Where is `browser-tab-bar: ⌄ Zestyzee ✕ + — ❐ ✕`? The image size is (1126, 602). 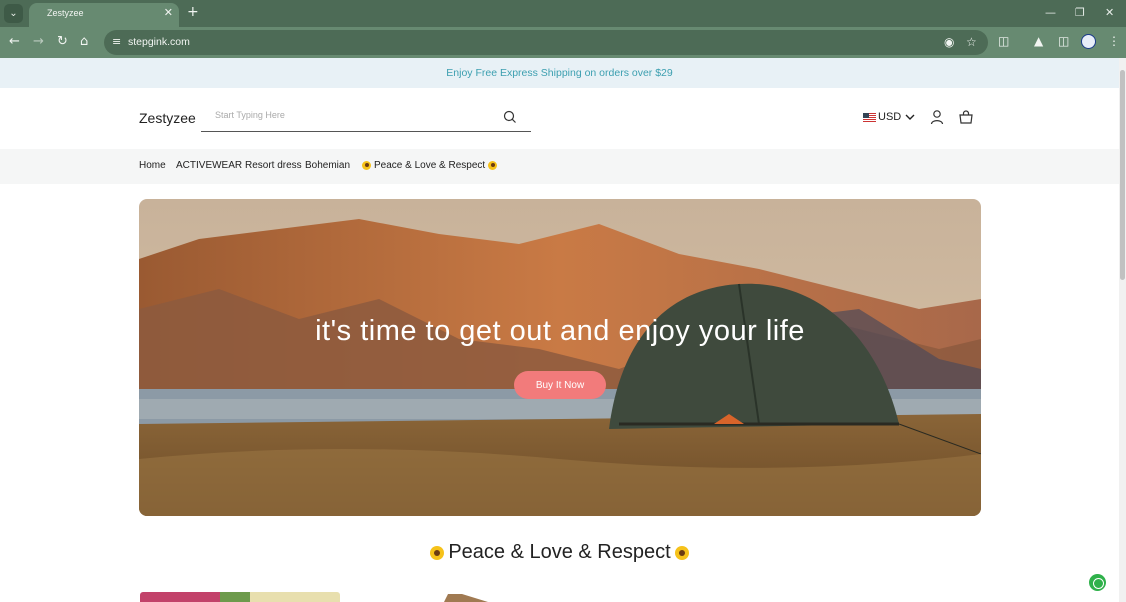
browser-tab-bar: ⌄ Zestyzee ✕ + — ❐ ✕ is located at coordinates (563, 13).